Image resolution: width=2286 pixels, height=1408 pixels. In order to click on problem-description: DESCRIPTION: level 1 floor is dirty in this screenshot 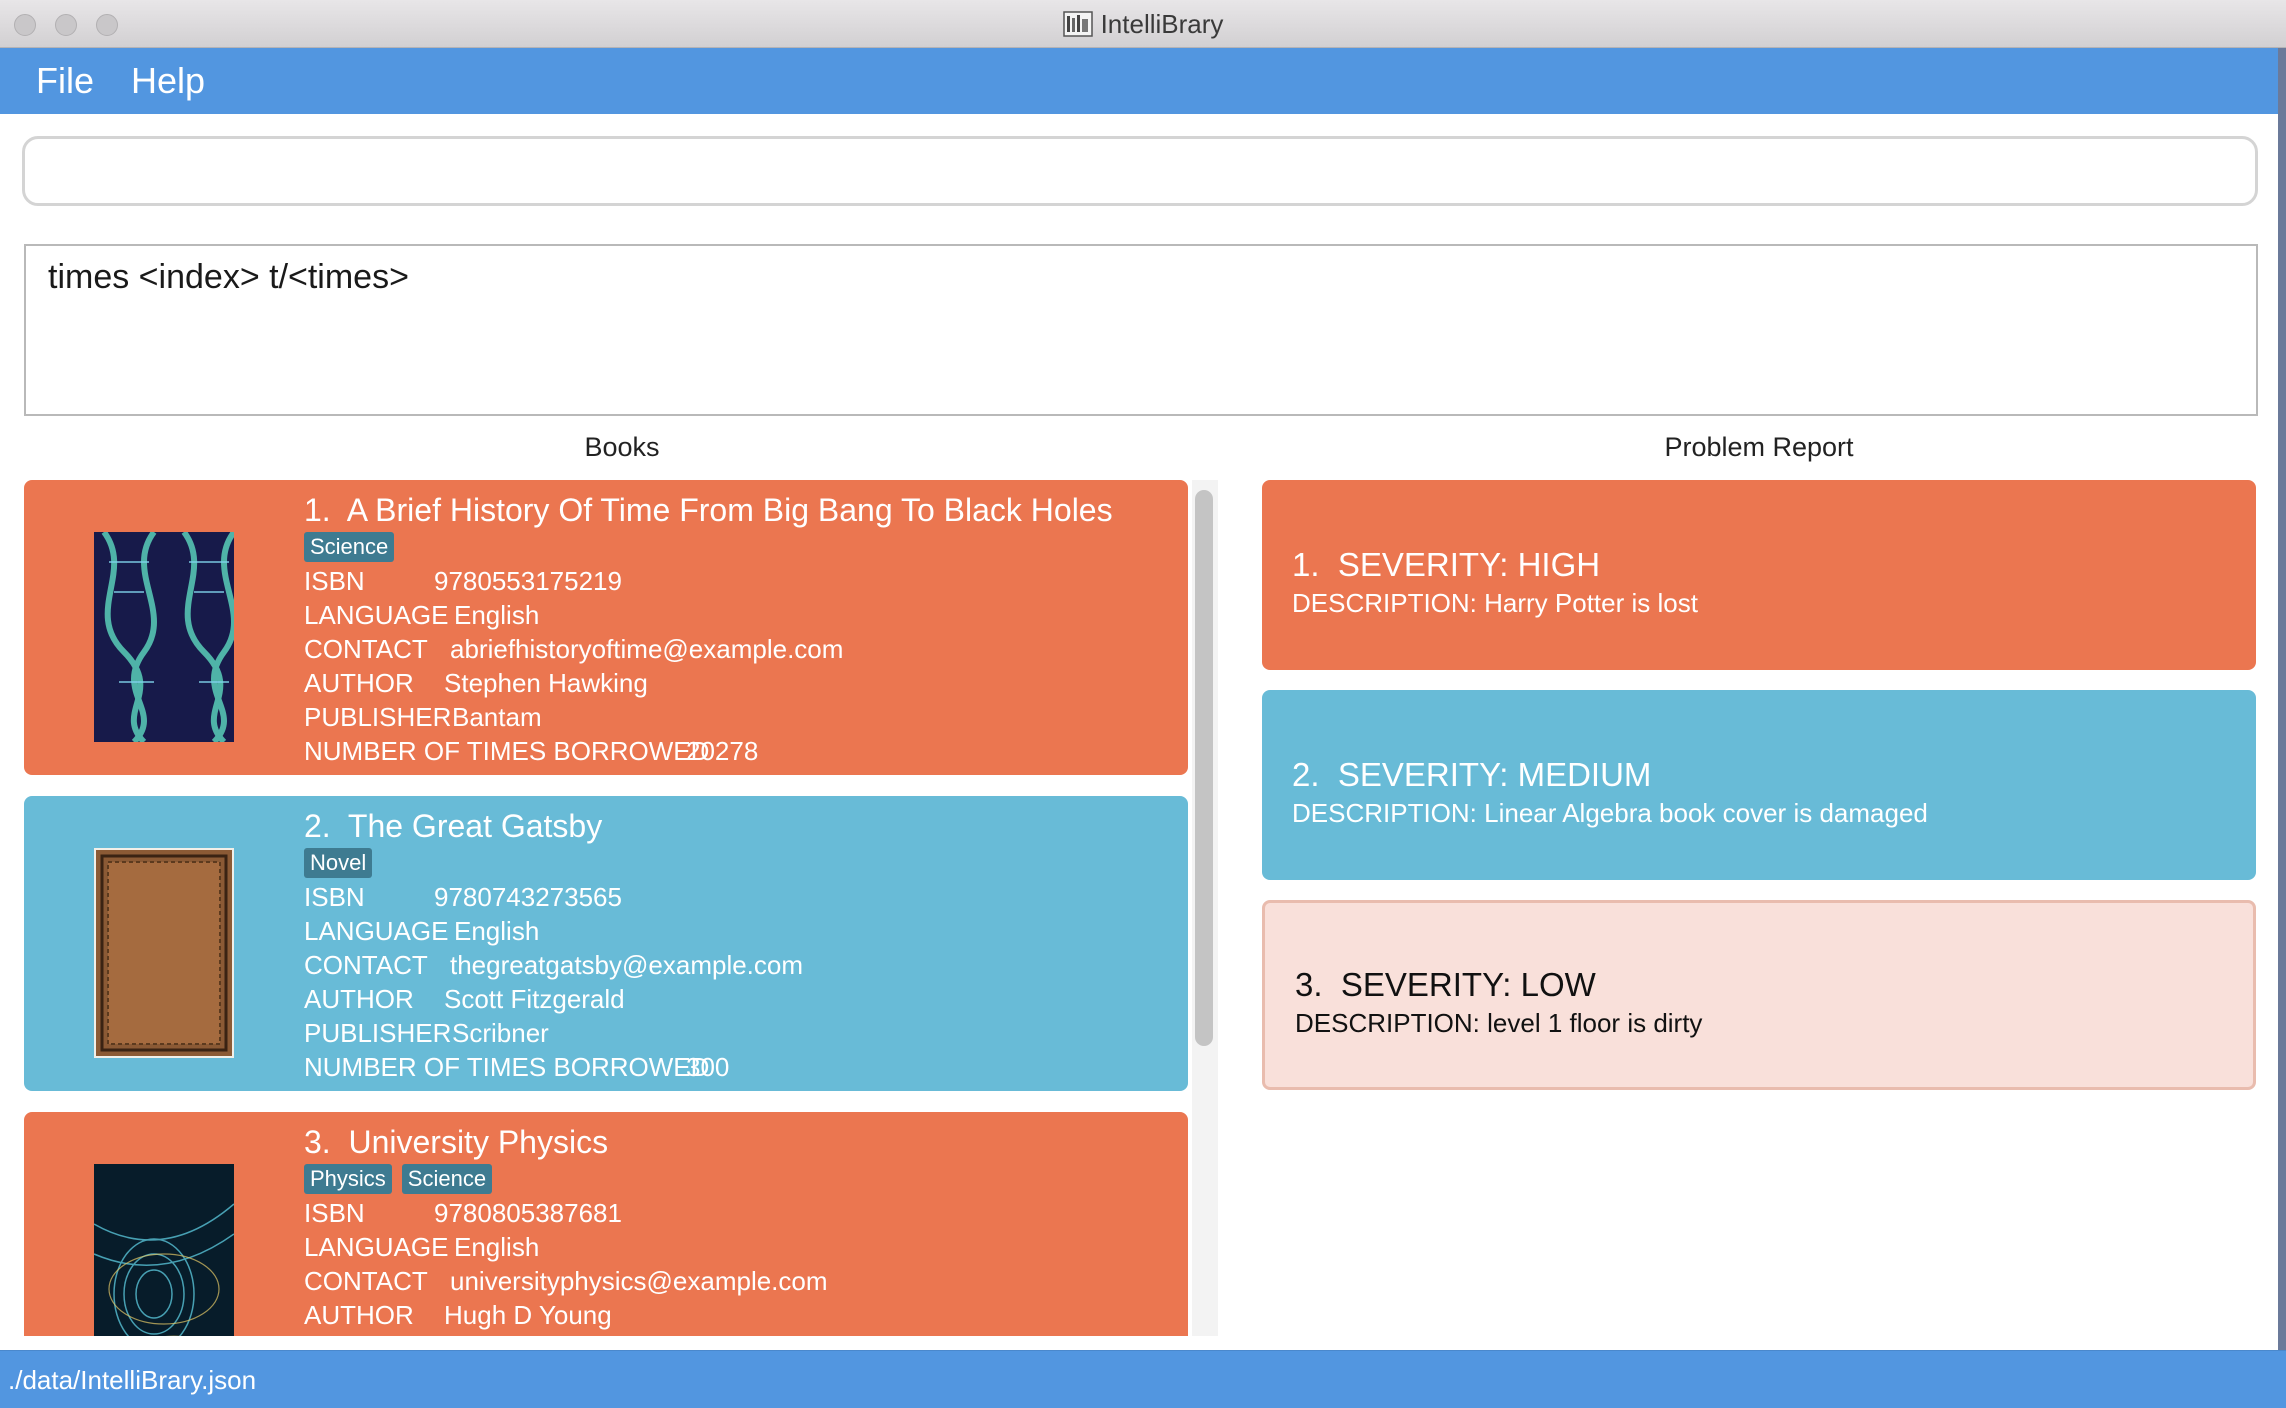, I will do `click(1499, 1023)`.